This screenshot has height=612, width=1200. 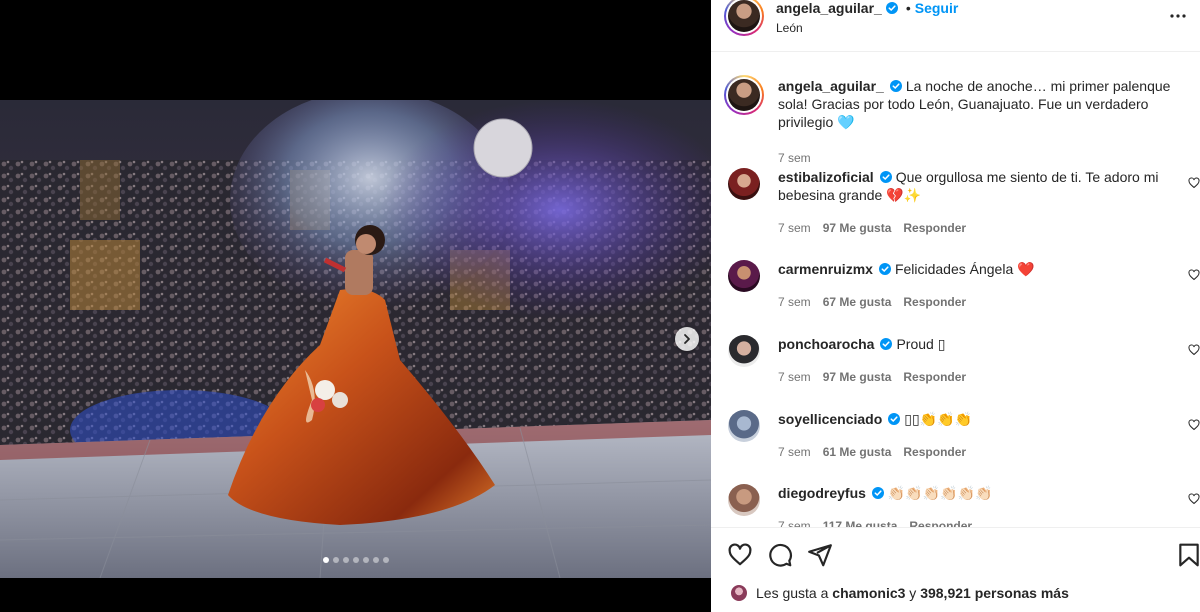 I want to click on author-avatar, so click(x=744, y=18).